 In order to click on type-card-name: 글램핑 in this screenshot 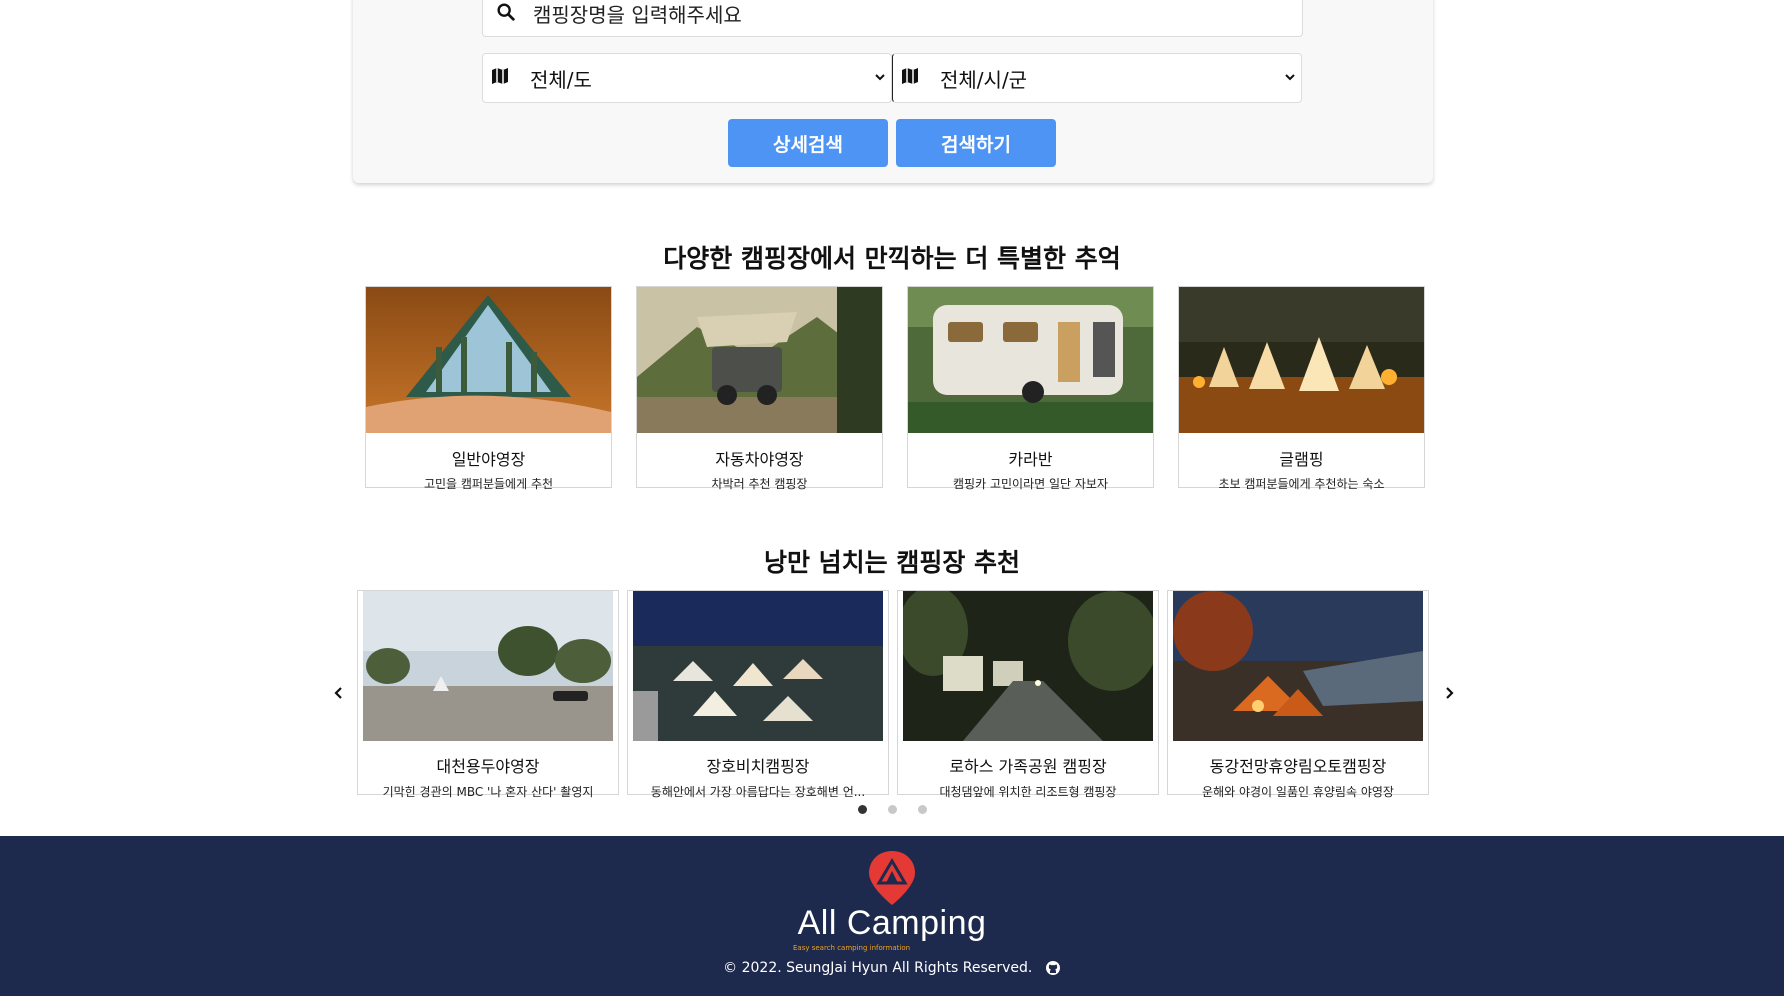, I will do `click(1301, 459)`.